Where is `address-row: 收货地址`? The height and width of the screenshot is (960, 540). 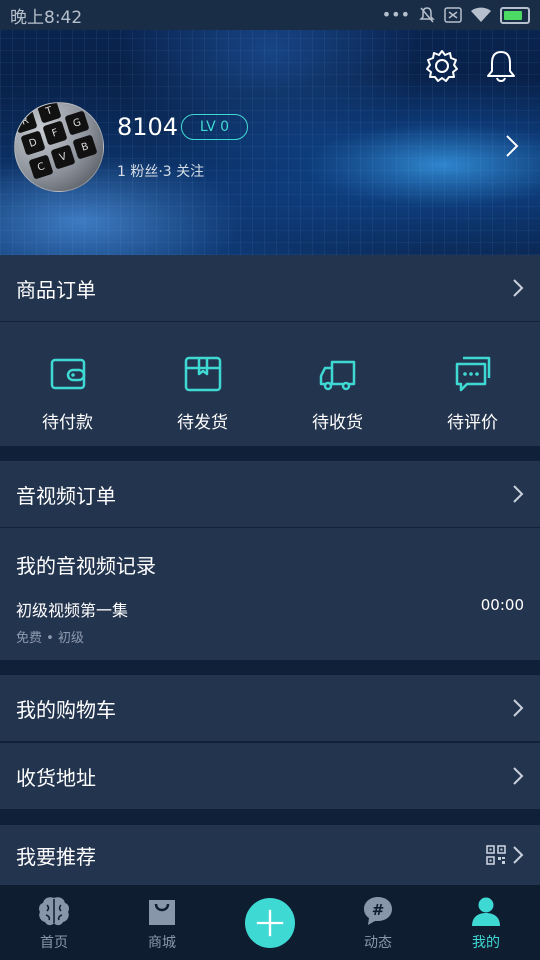
address-row: 收货地址 is located at coordinates (270, 776).